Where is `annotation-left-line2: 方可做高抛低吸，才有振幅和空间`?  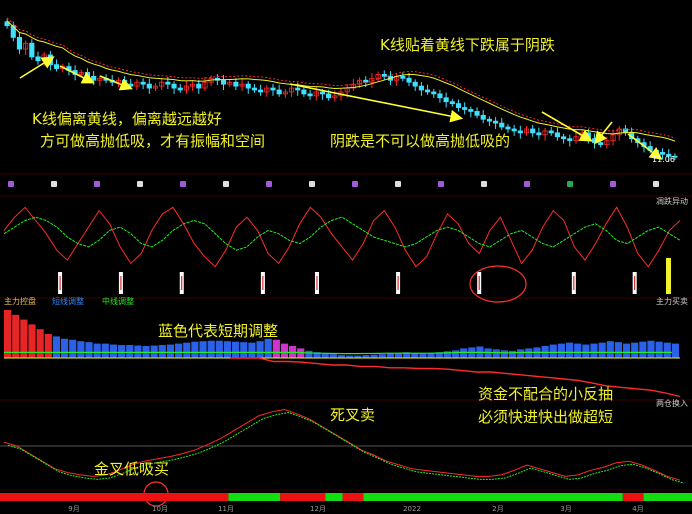
annotation-left-line2: 方可做高抛低吸，才有振幅和空间 is located at coordinates (152, 141).